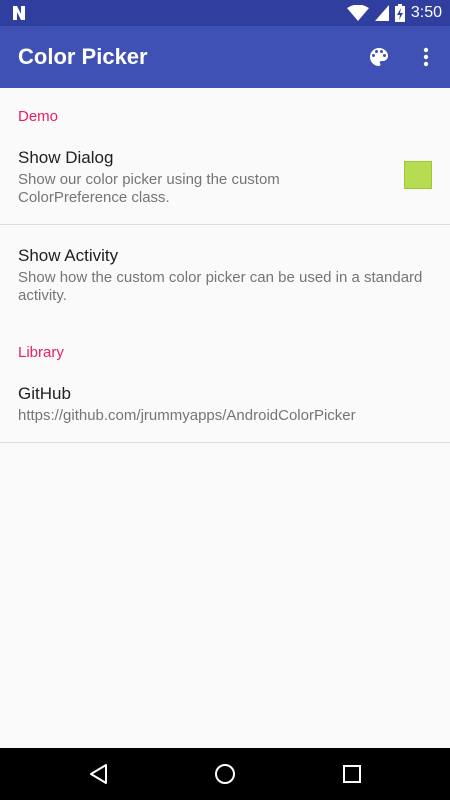 The image size is (450, 800). Describe the element at coordinates (225, 13) in the screenshot. I see `status-bar: 3:50` at that location.